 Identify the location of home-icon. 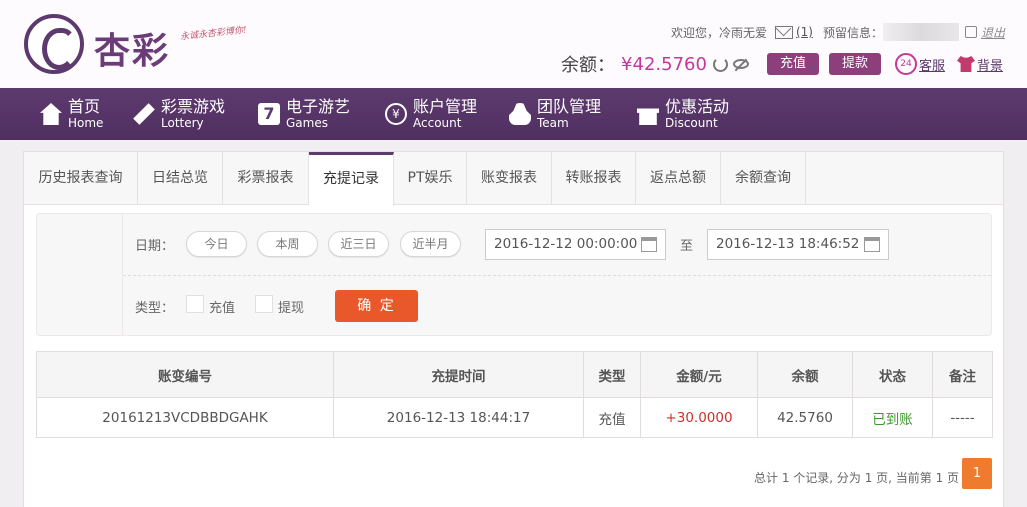
(51, 114).